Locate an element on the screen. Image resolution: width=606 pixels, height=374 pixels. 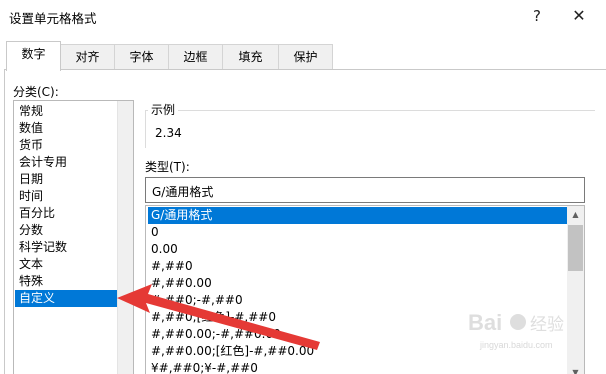
svg-text: 经验 is located at coordinates (547, 325).